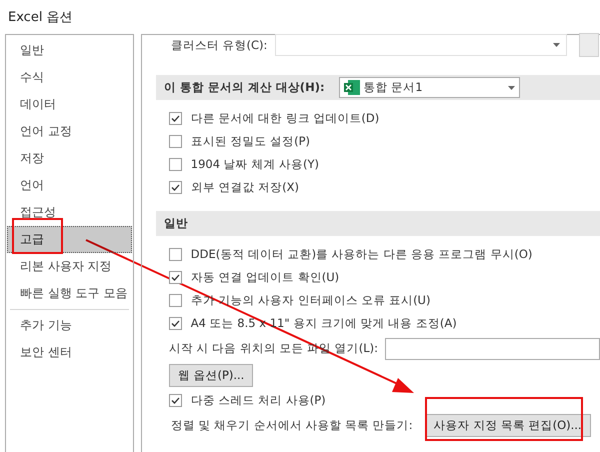 Image resolution: width=600 pixels, height=452 pixels. I want to click on section-title: 이 통합 문서의 계산 대상(H):, so click(244, 87).